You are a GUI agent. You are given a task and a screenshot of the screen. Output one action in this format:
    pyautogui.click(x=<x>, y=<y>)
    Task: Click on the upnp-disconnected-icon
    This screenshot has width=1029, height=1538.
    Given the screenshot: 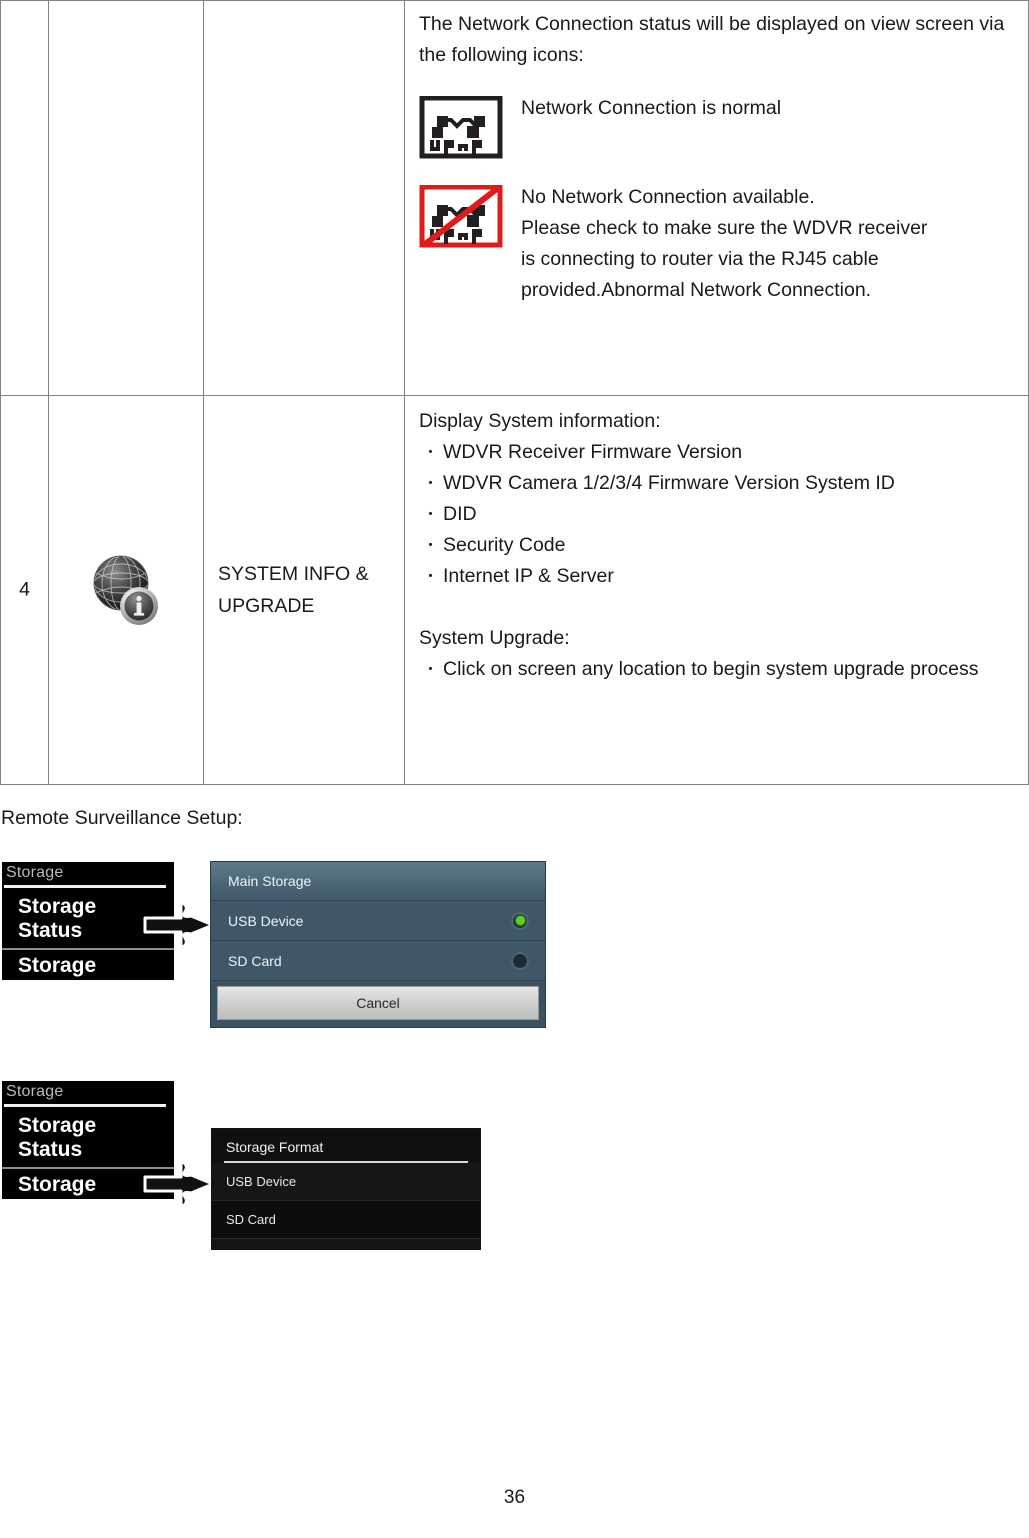 What is the action you would take?
    pyautogui.click(x=462, y=217)
    